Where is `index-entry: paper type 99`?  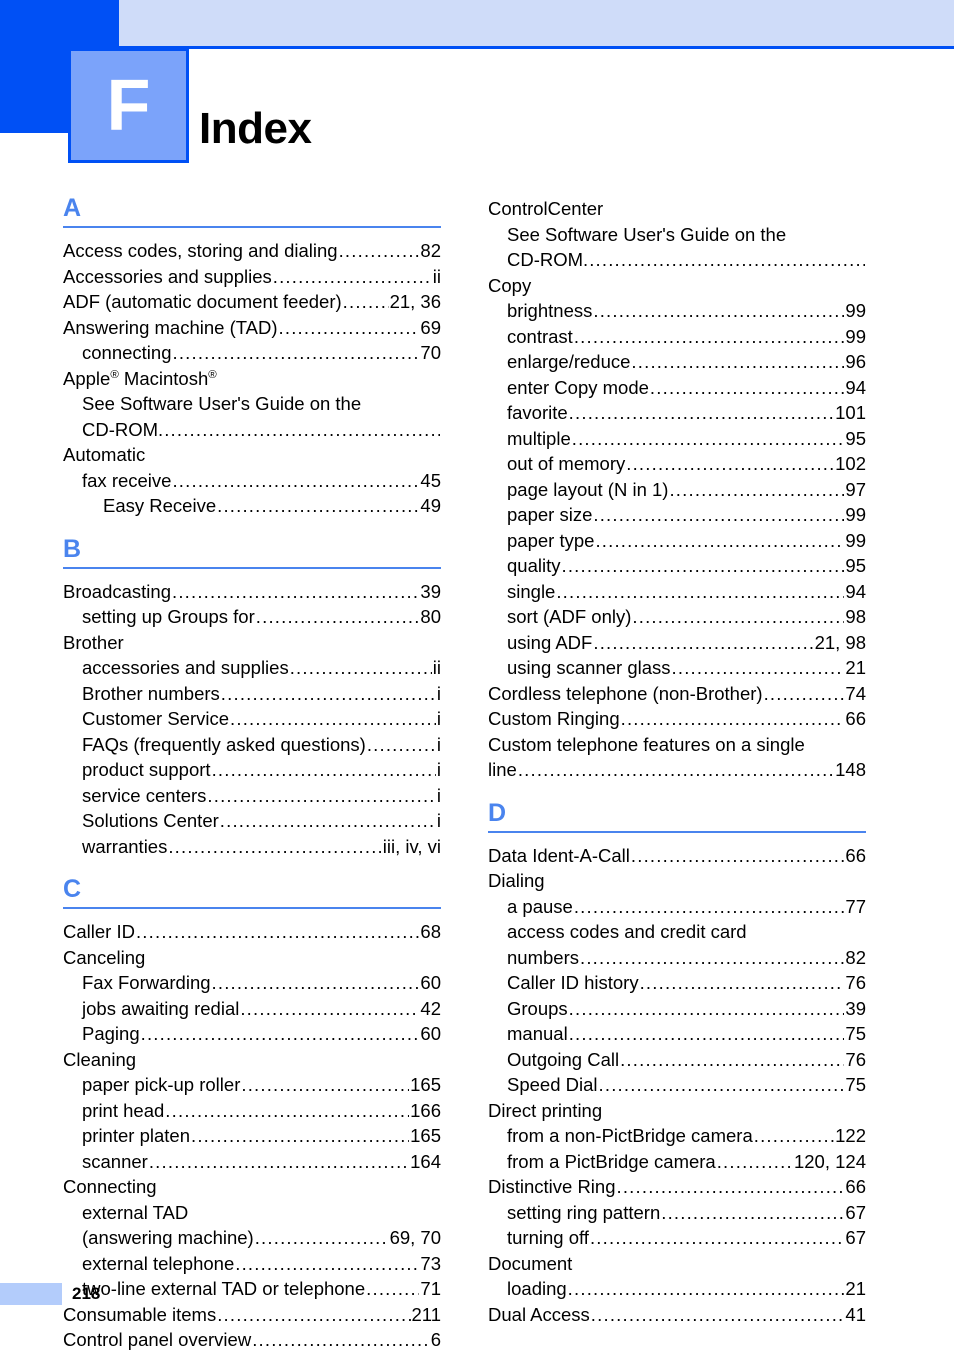
index-entry: paper type 99 is located at coordinates (677, 541).